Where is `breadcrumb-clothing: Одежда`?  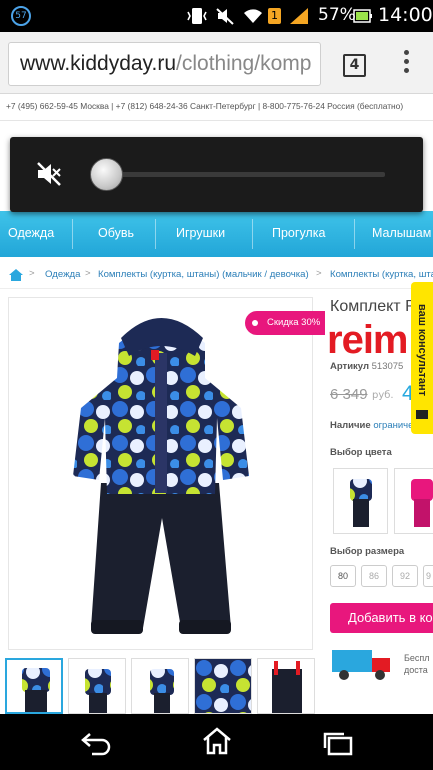 breadcrumb-clothing: Одежда is located at coordinates (62, 274).